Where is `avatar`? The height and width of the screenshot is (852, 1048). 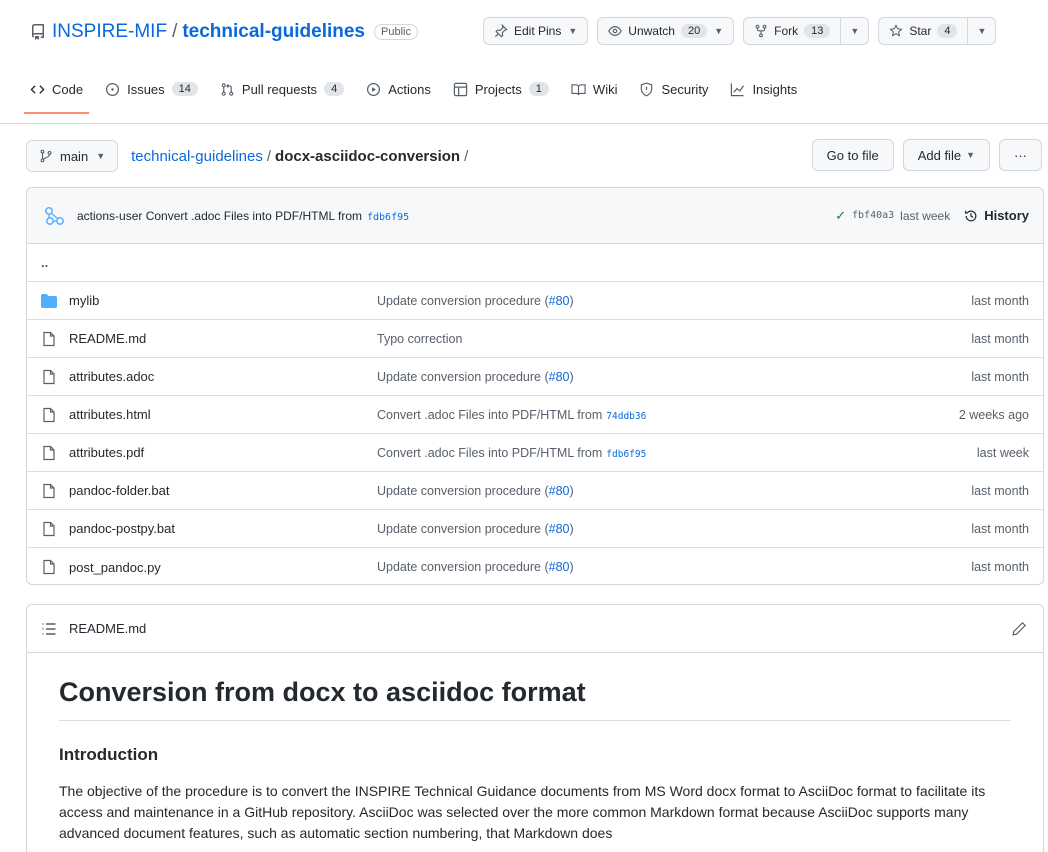 avatar is located at coordinates (54, 216).